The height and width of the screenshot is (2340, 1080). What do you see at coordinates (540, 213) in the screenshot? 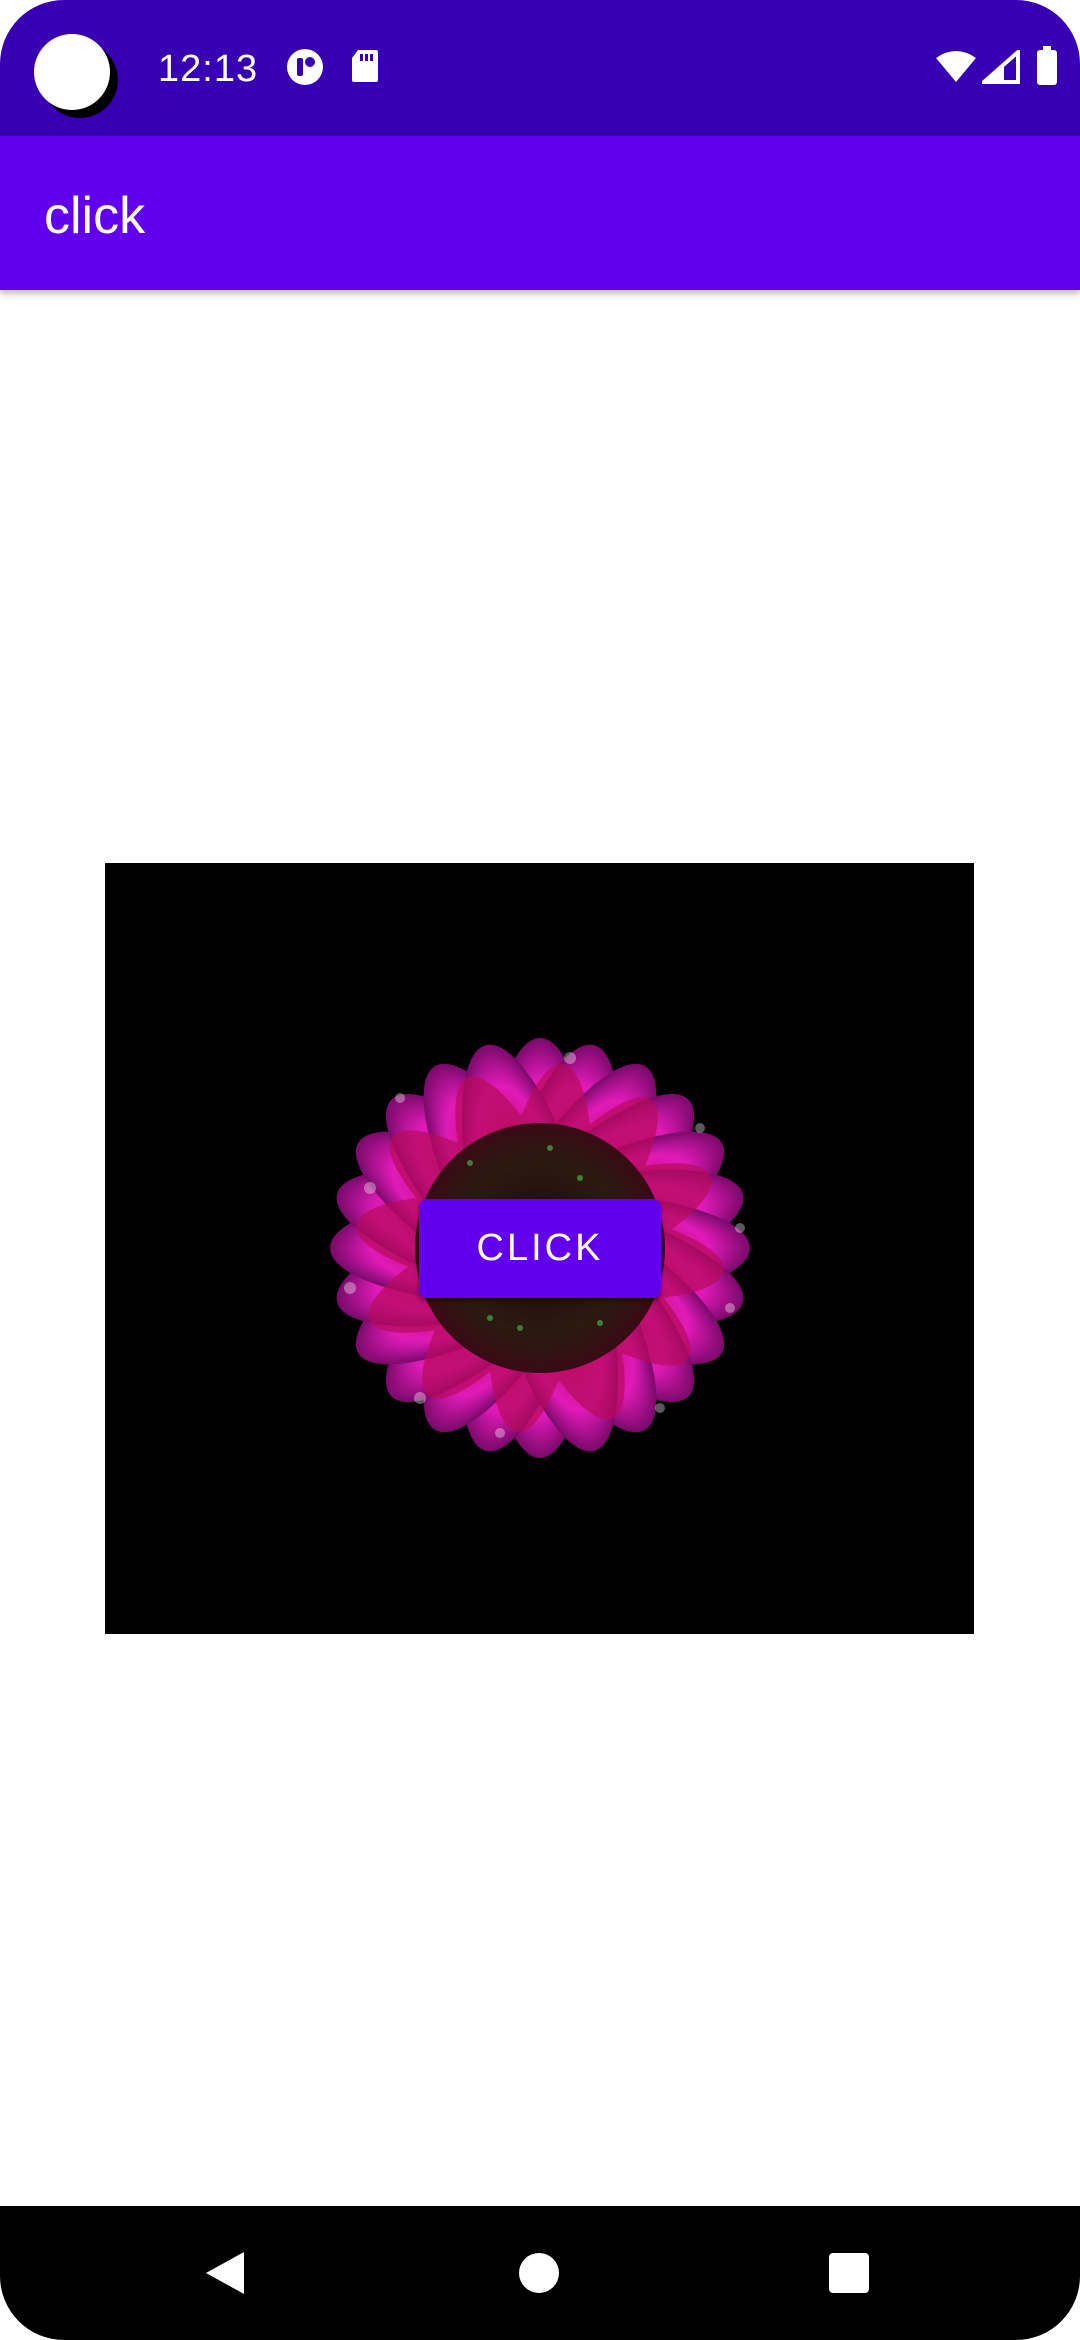
I see `app-bar: click` at bounding box center [540, 213].